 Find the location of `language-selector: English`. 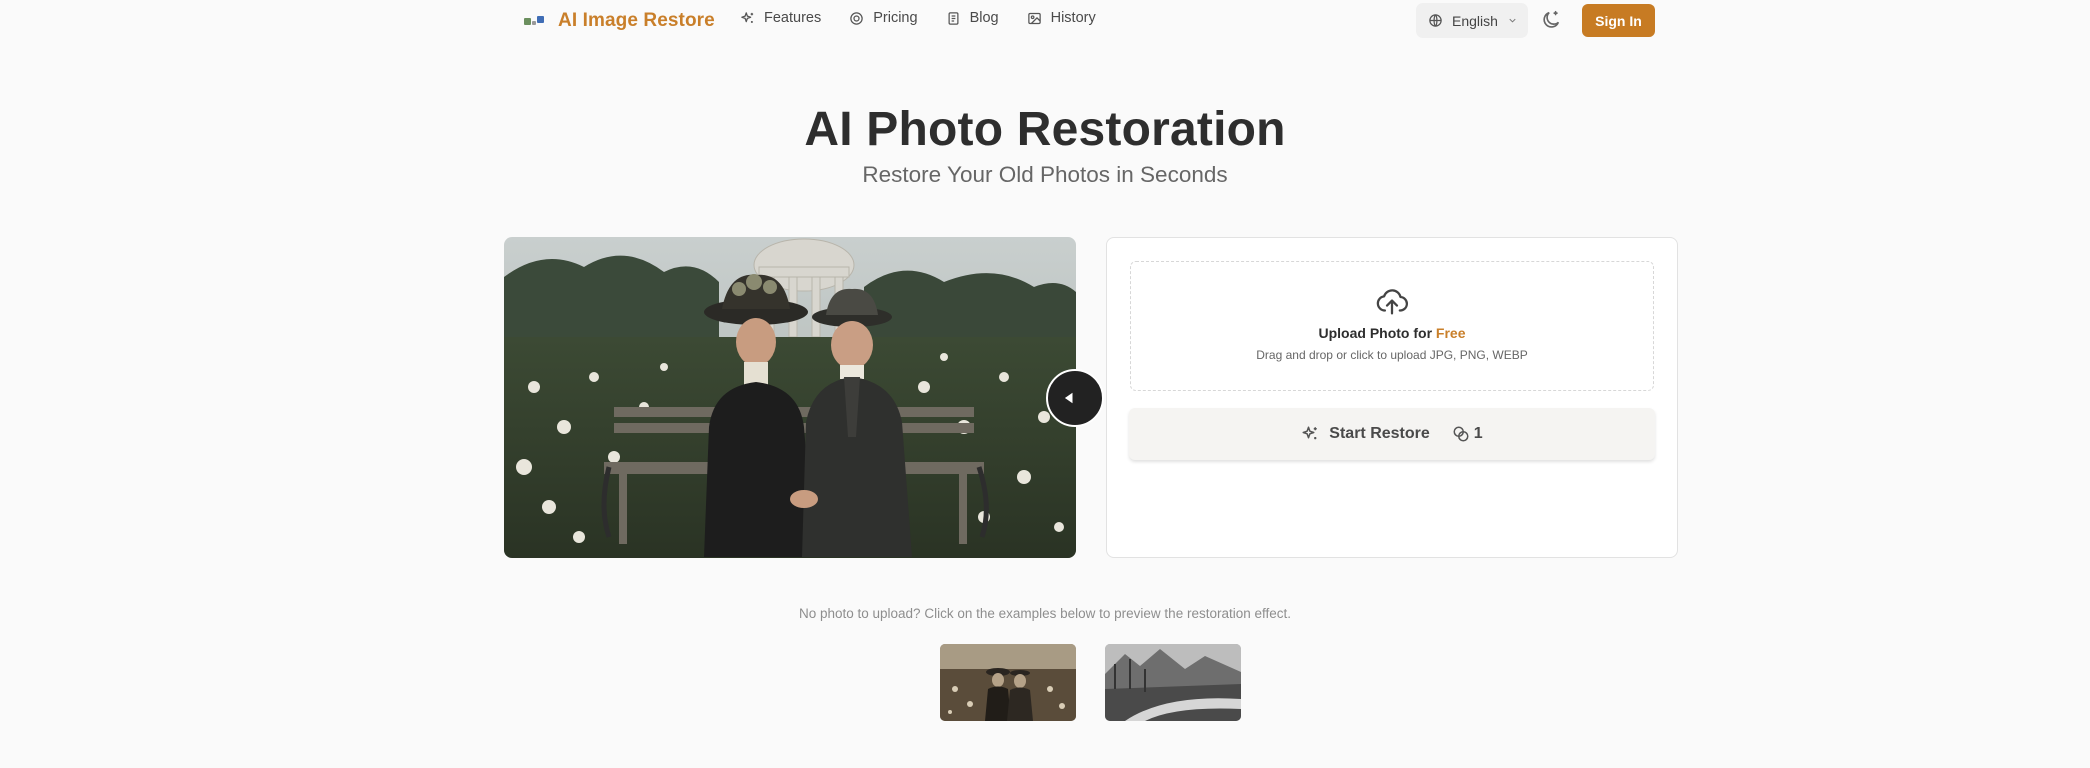

language-selector: English is located at coordinates (1472, 20).